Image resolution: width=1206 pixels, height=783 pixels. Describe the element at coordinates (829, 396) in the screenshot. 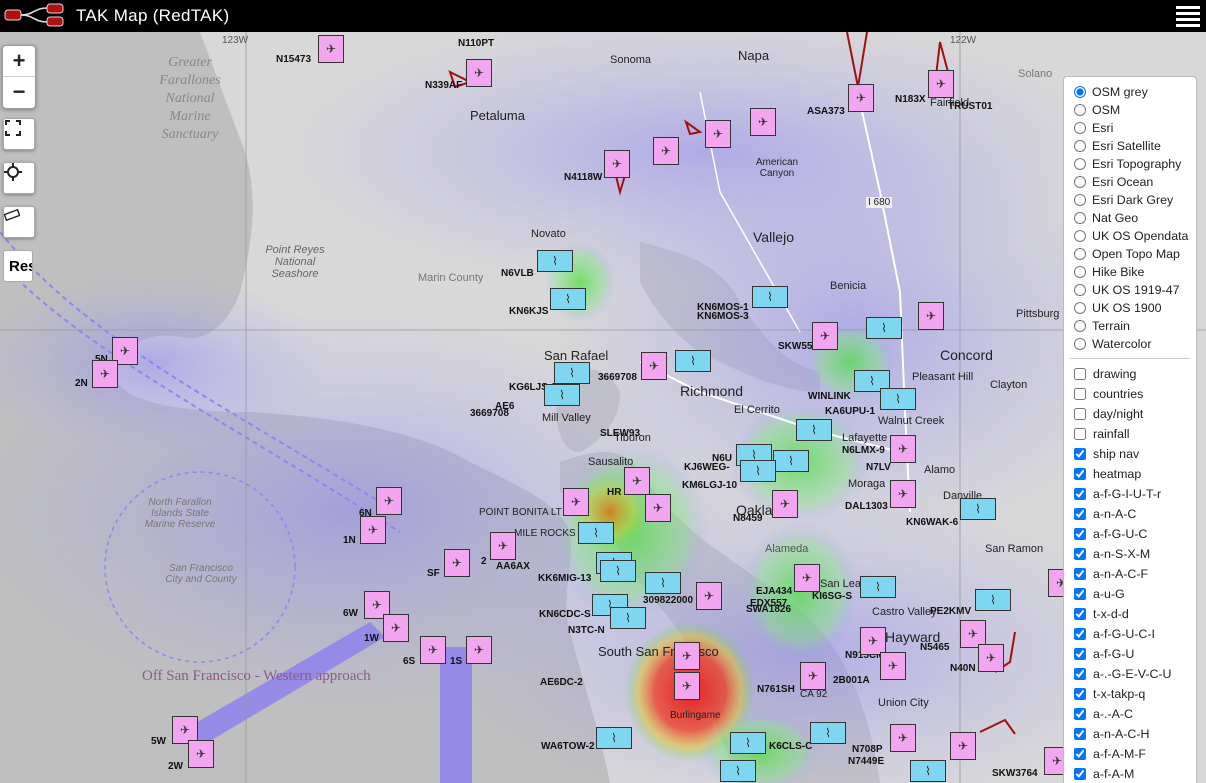

I see `marker-label: WINLINK` at that location.